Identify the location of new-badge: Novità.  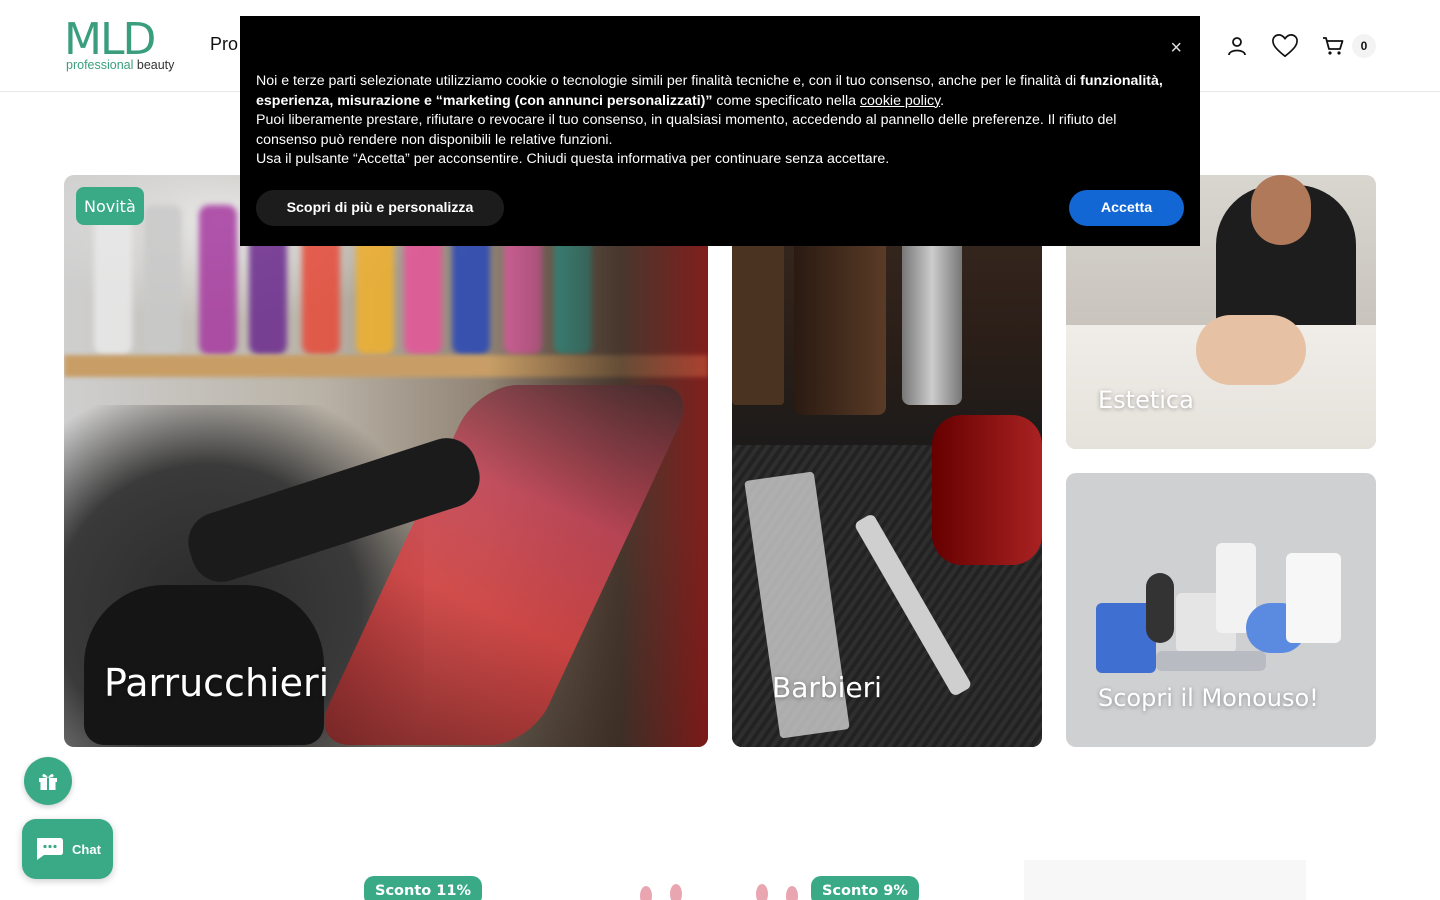
(110, 206).